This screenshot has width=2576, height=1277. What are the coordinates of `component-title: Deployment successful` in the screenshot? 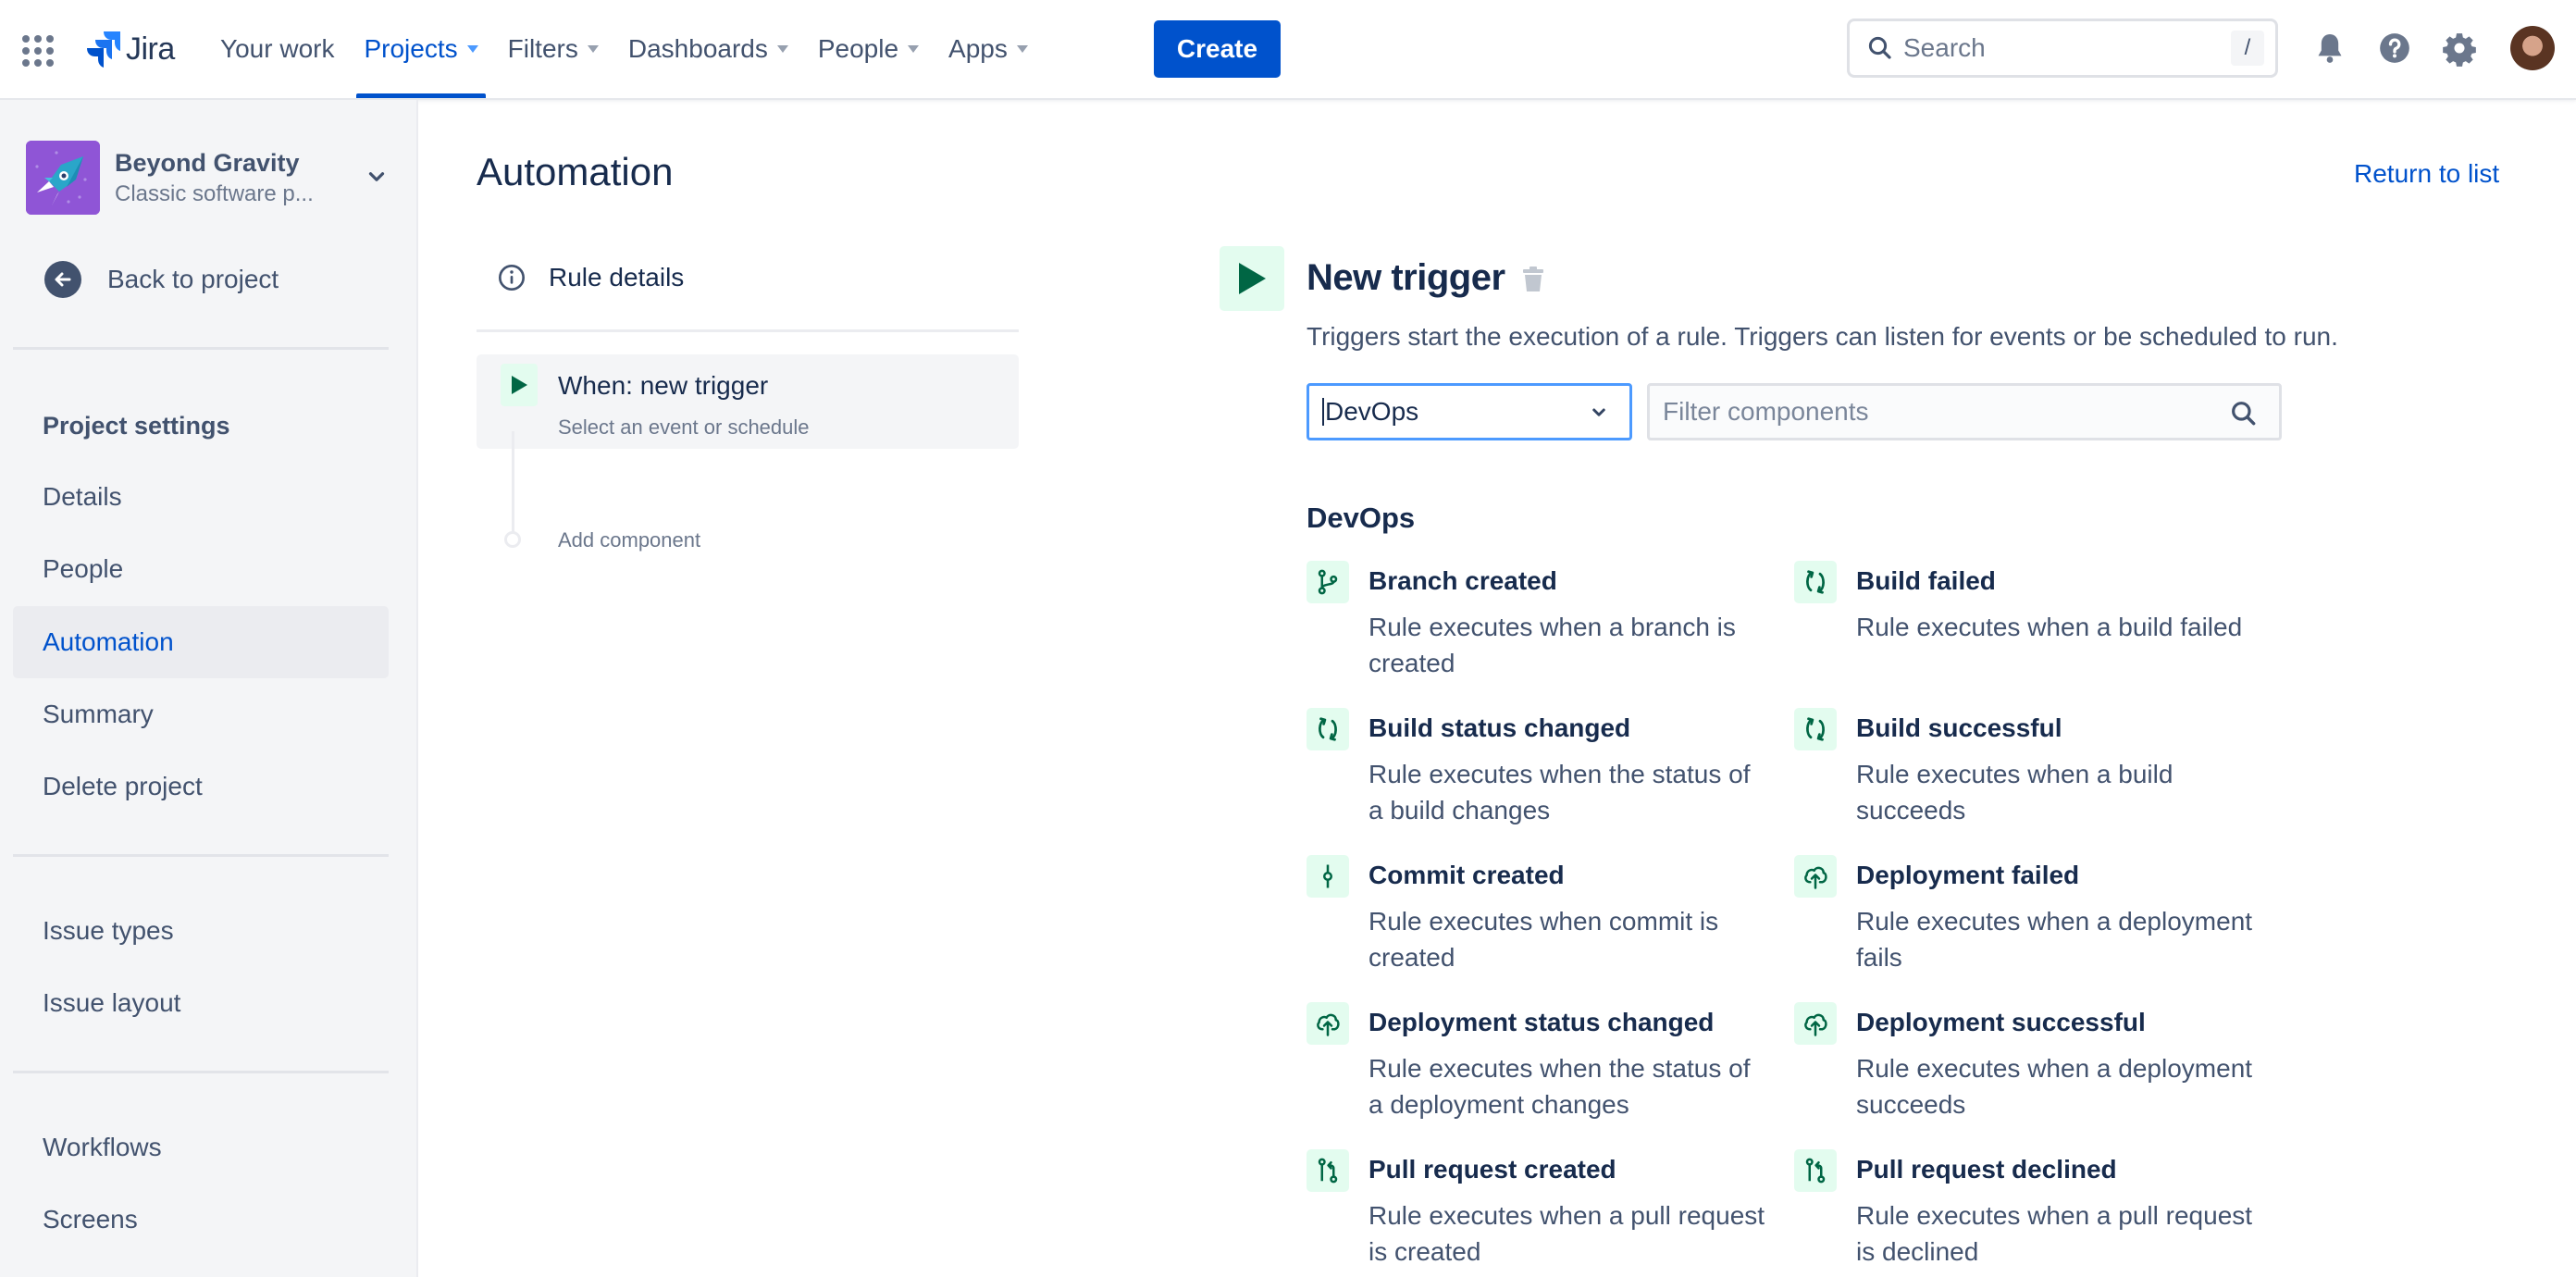 It's located at (2001, 1022).